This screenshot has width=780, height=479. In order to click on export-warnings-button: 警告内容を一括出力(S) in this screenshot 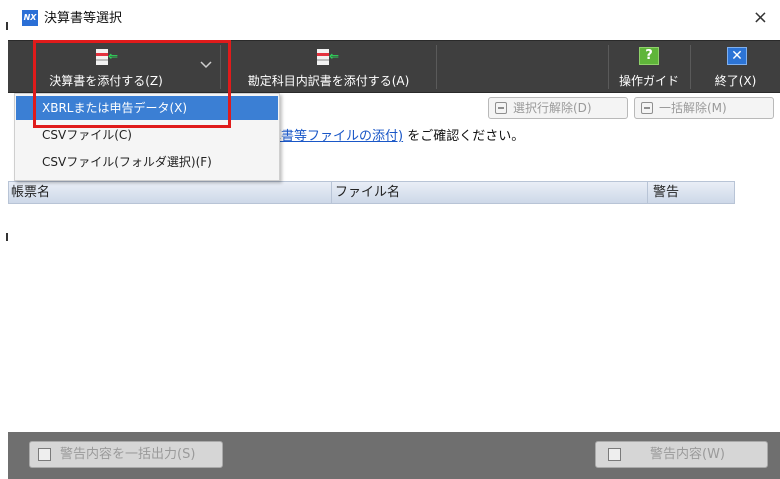, I will do `click(126, 454)`.